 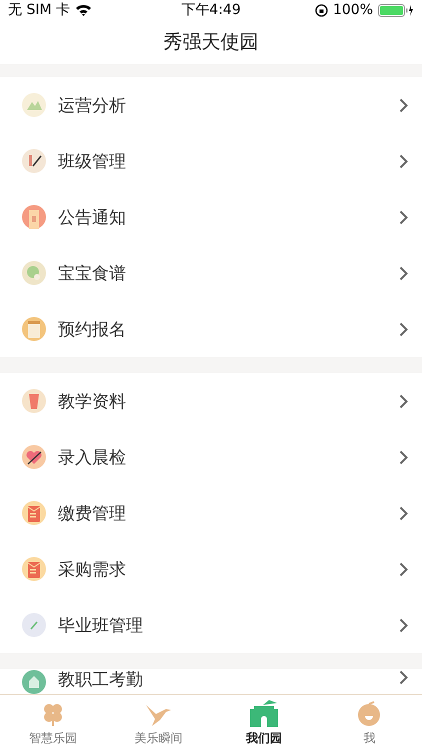 What do you see at coordinates (101, 625) in the screenshot?
I see `menu-label: 毕业班管理` at bounding box center [101, 625].